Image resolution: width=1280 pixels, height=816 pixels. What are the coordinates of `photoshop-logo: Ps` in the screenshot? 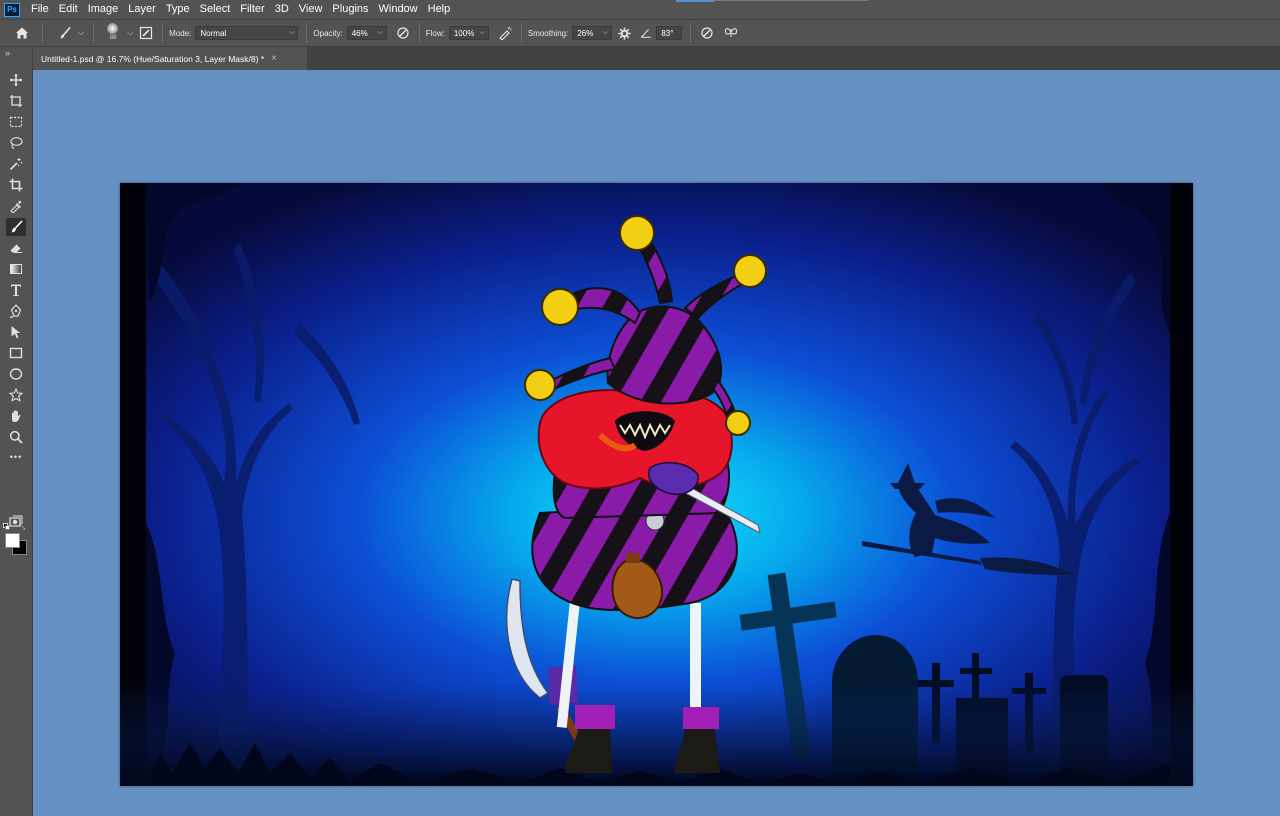 It's located at (12, 9).